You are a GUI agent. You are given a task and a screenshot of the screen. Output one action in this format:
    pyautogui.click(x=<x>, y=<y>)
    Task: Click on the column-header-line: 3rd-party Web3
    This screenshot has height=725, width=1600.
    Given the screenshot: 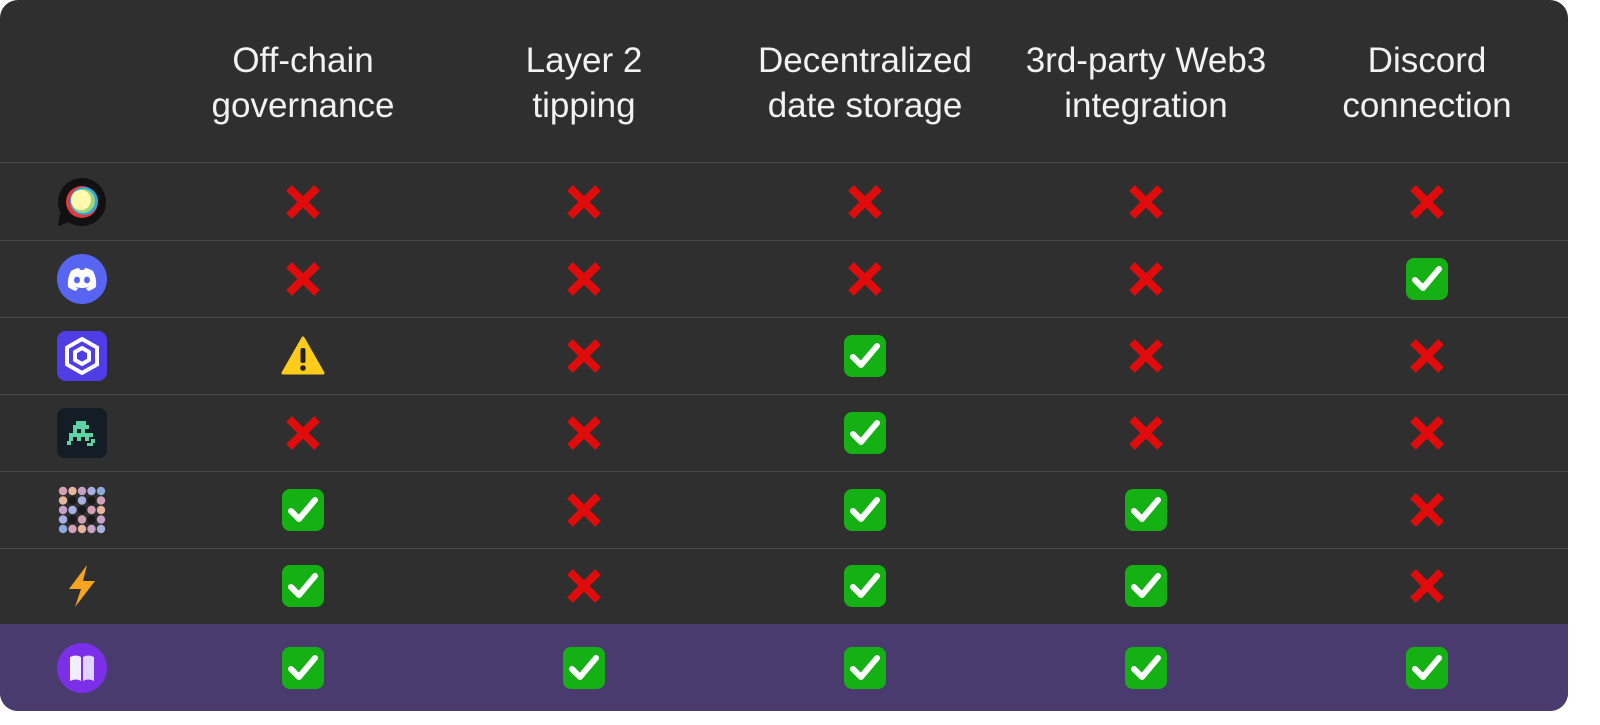 What is the action you would take?
    pyautogui.click(x=1146, y=60)
    